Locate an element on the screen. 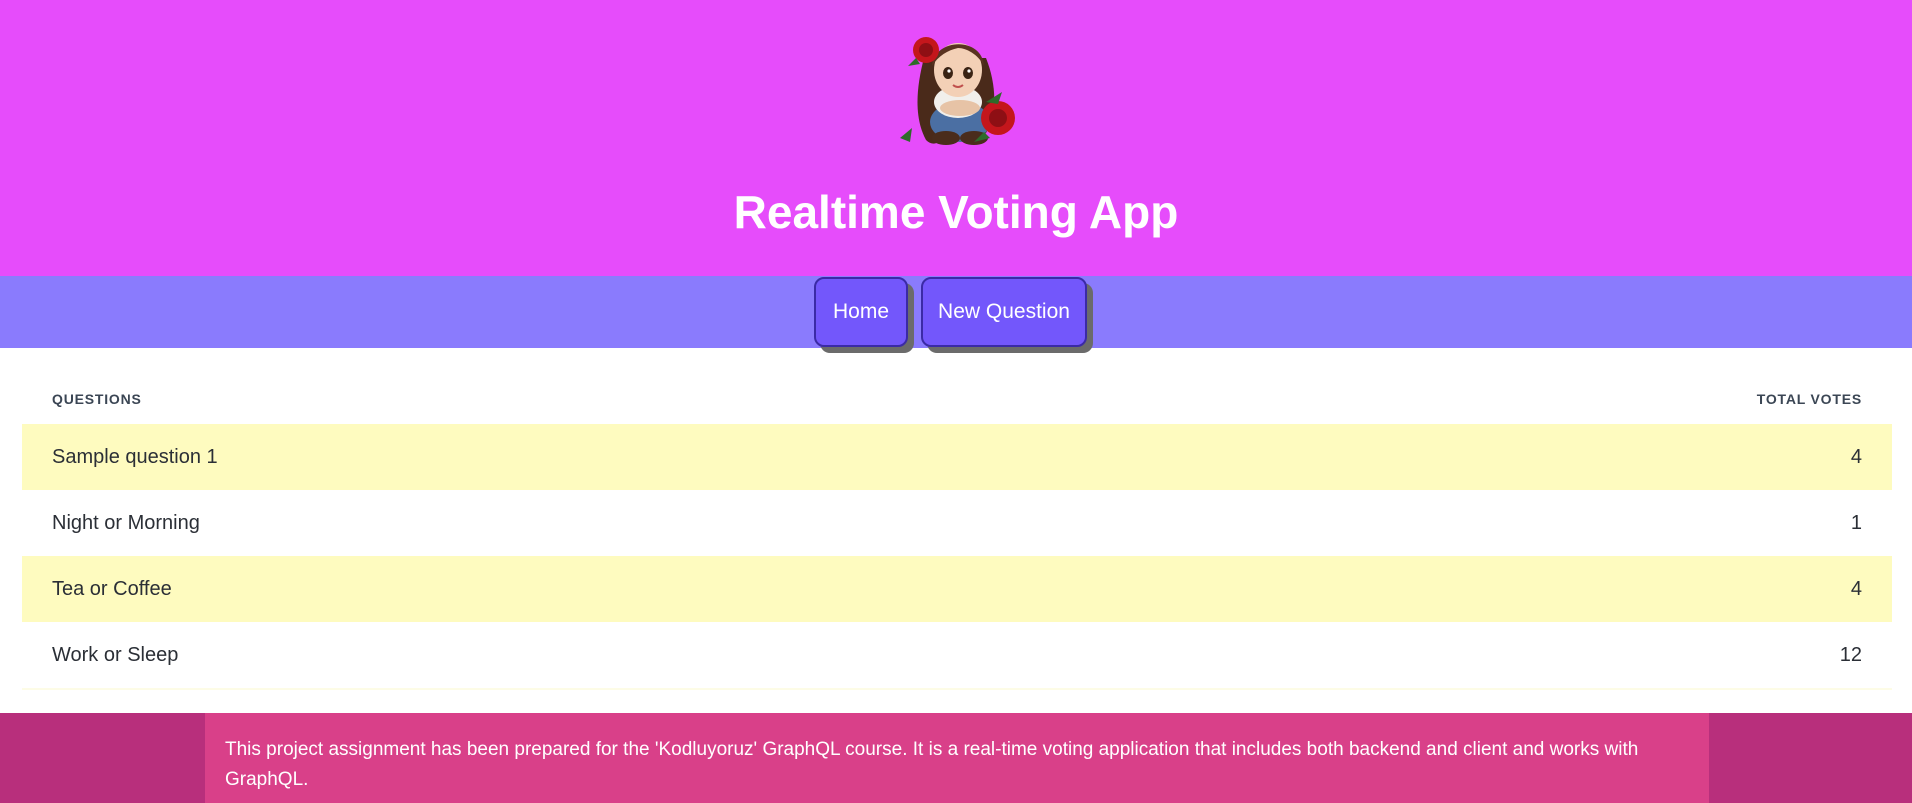  question-text: Tea or Coffee is located at coordinates (112, 589).